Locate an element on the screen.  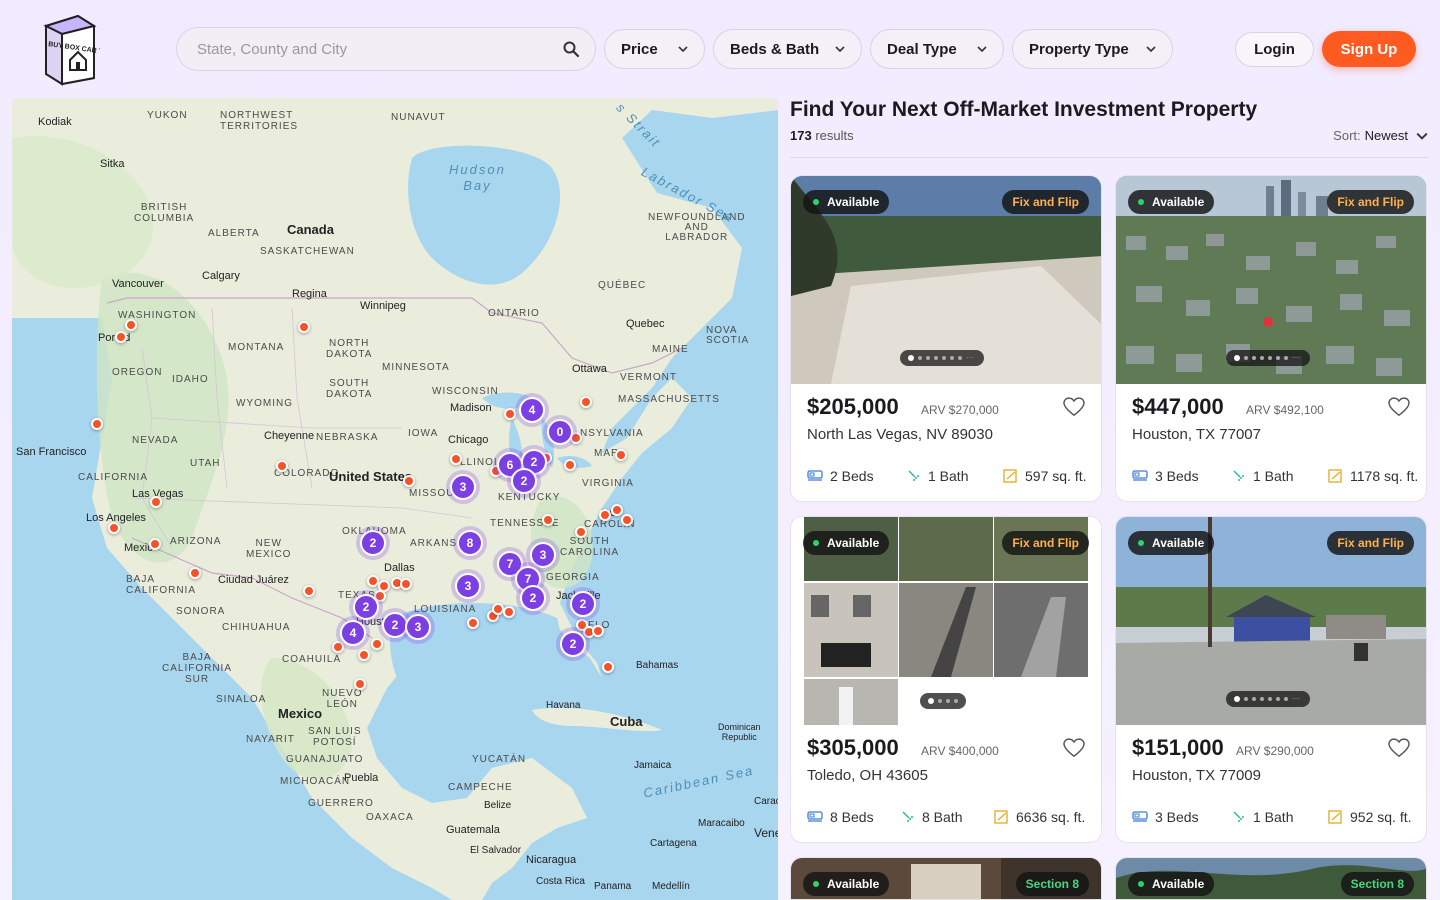
logo-icon: BUY BOX CAR TEL is located at coordinates (70, 49).